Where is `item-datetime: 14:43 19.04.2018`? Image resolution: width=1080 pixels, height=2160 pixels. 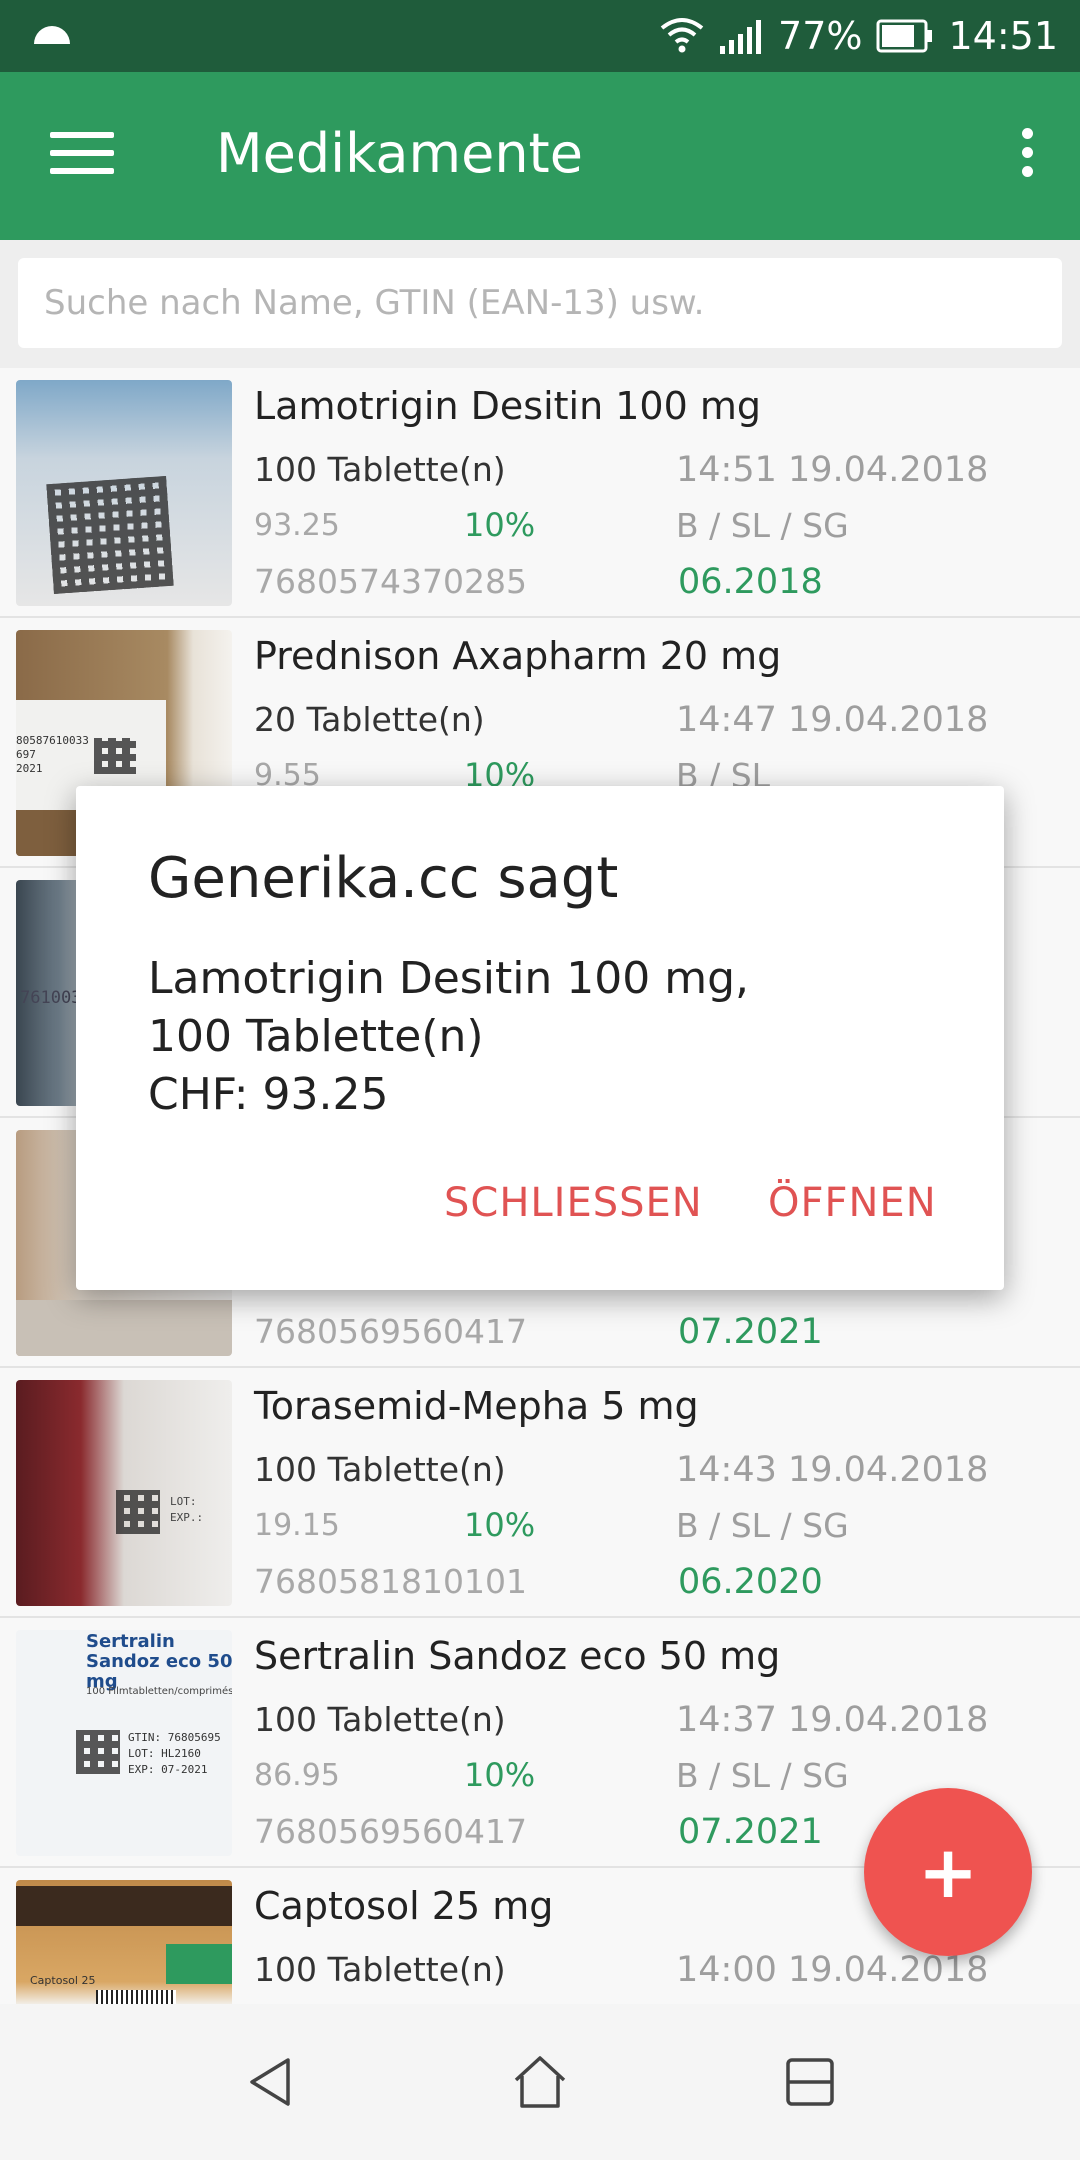
item-datetime: 14:43 19.04.2018 is located at coordinates (832, 1470).